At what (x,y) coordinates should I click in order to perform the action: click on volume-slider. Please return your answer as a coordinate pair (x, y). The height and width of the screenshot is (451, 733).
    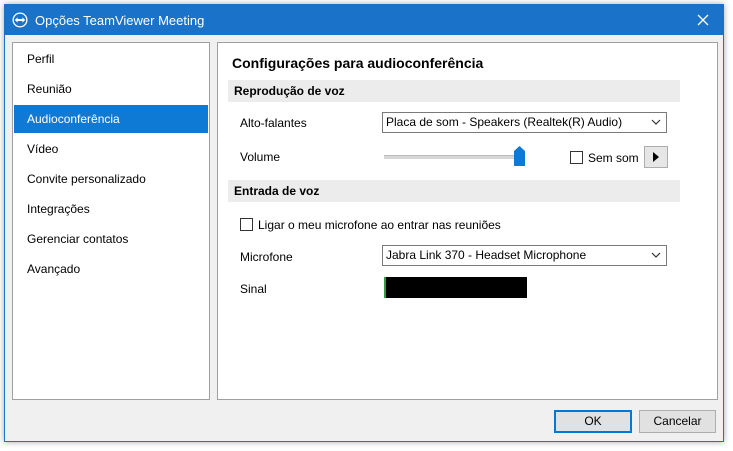
    Looking at the image, I should click on (451, 157).